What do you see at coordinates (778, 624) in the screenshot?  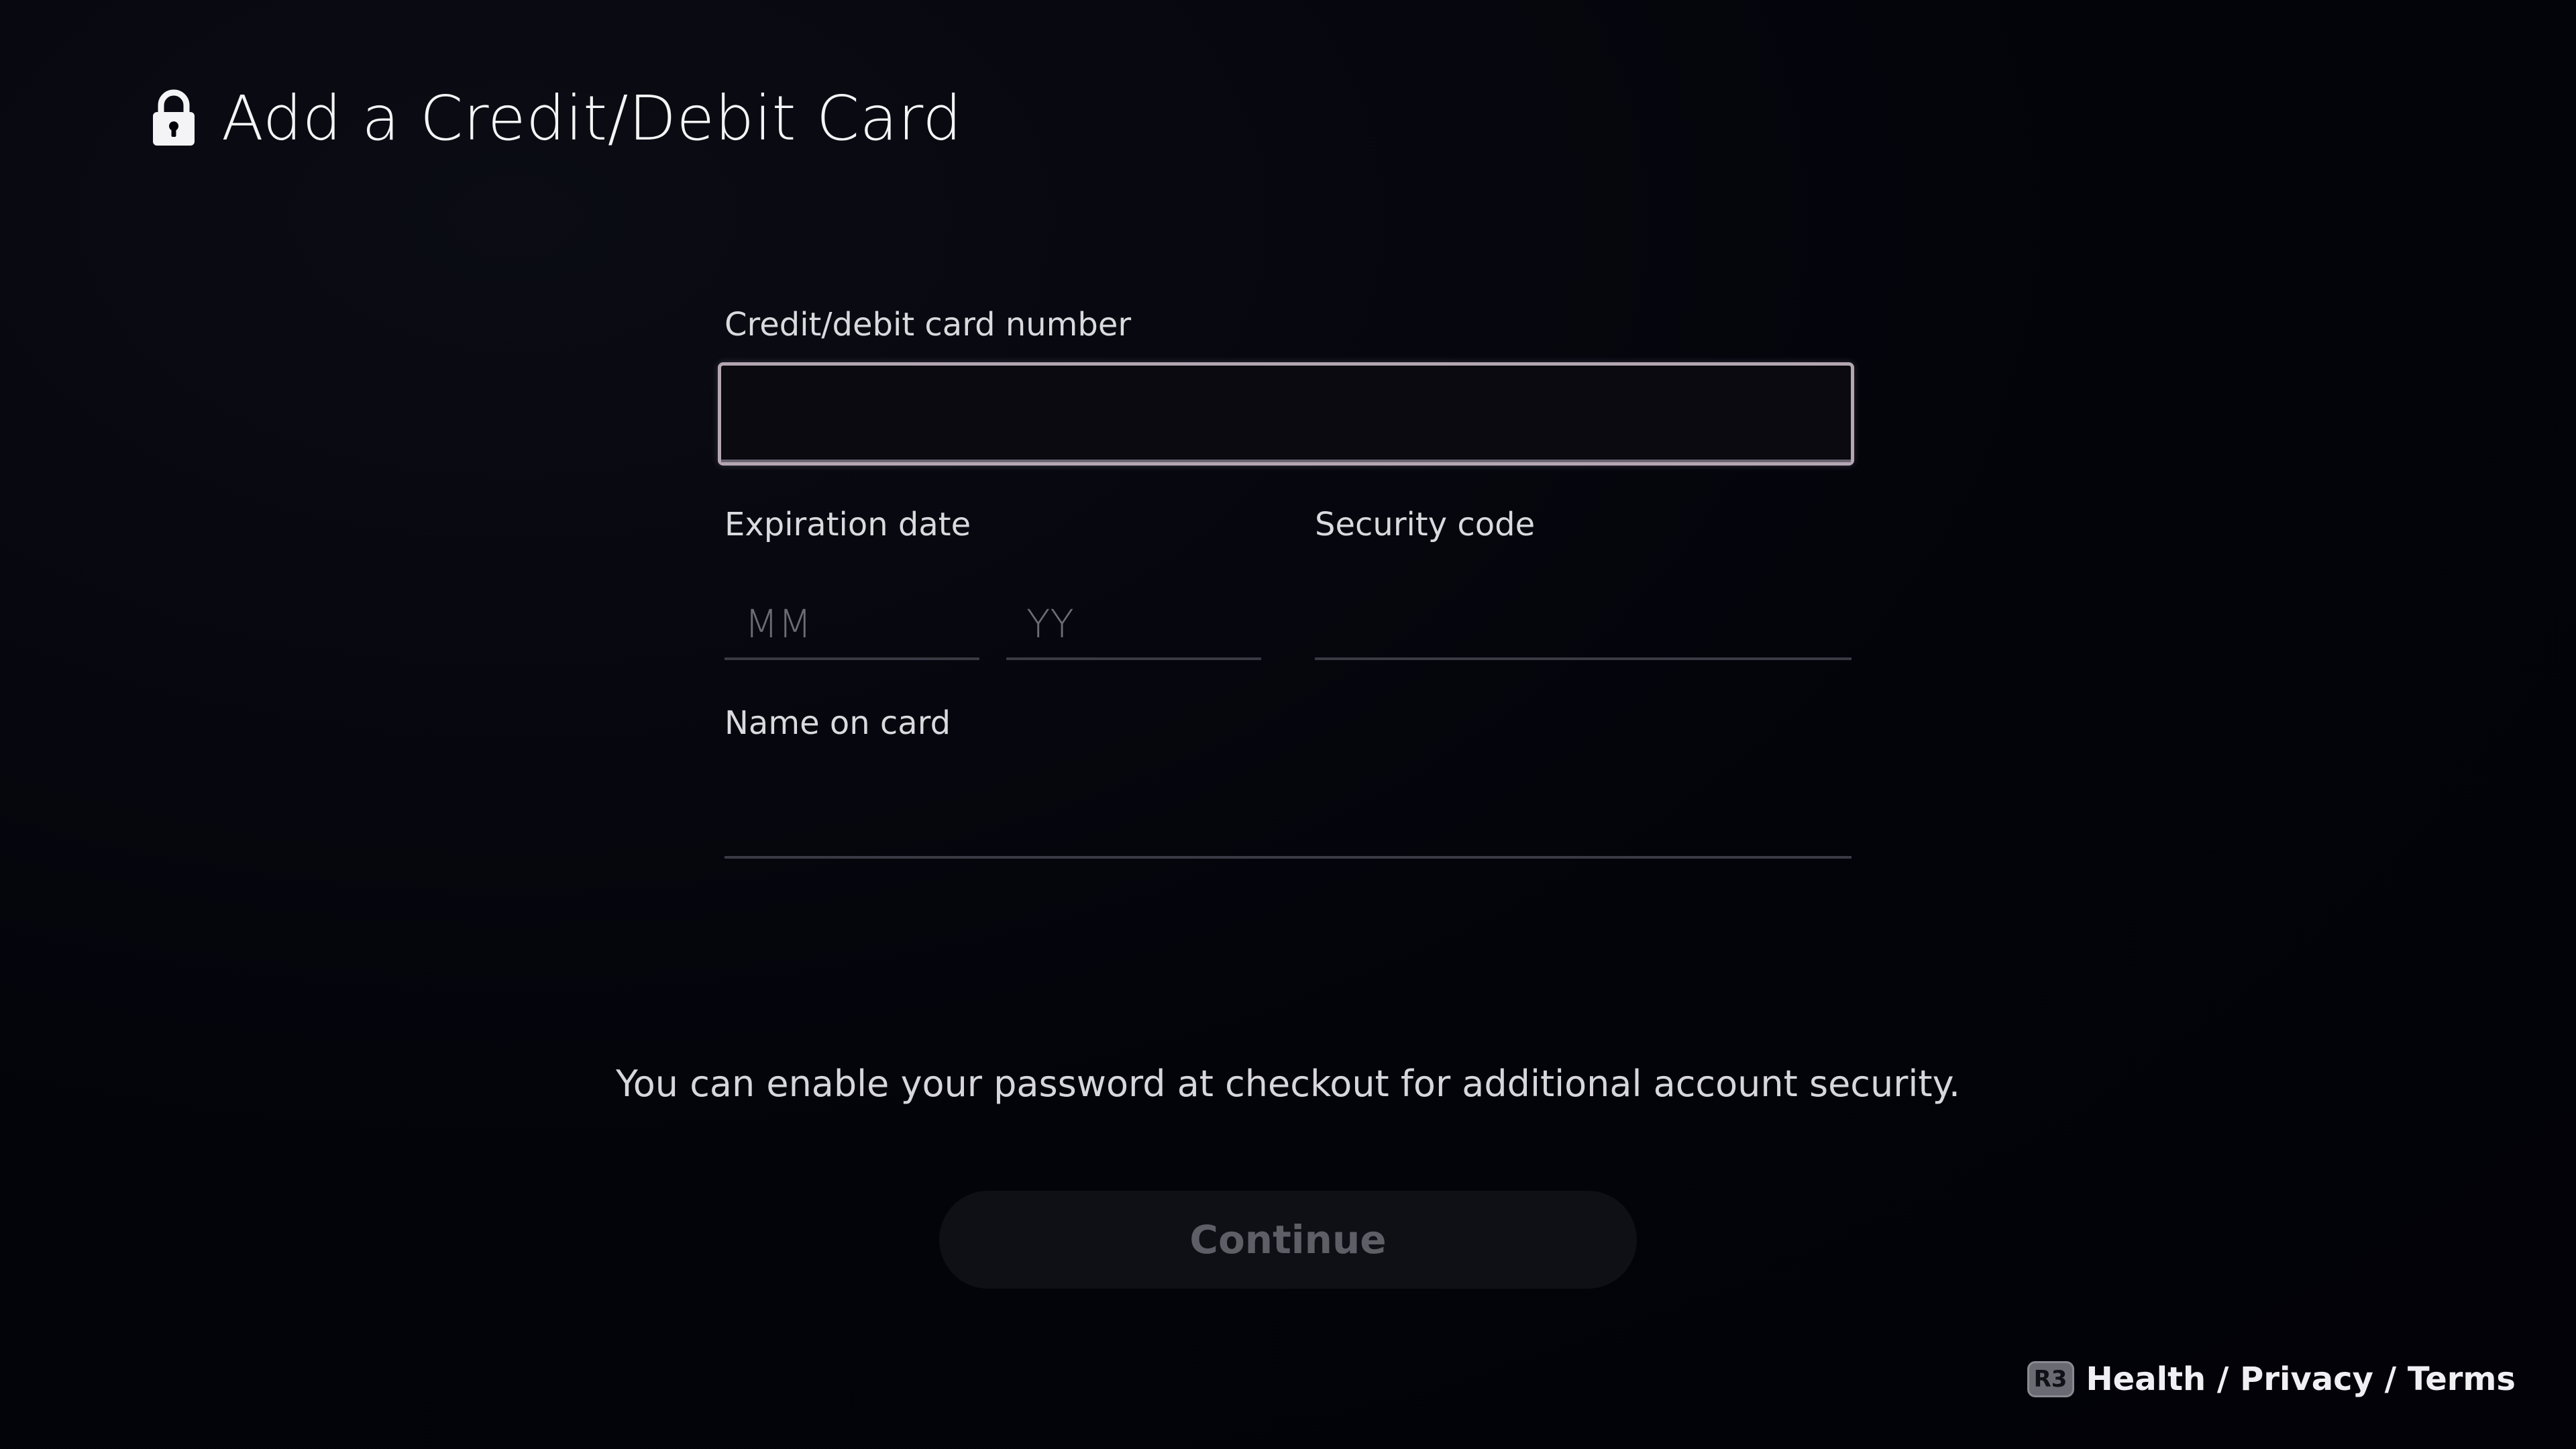 I see `expiration-month-placeholder: MM` at bounding box center [778, 624].